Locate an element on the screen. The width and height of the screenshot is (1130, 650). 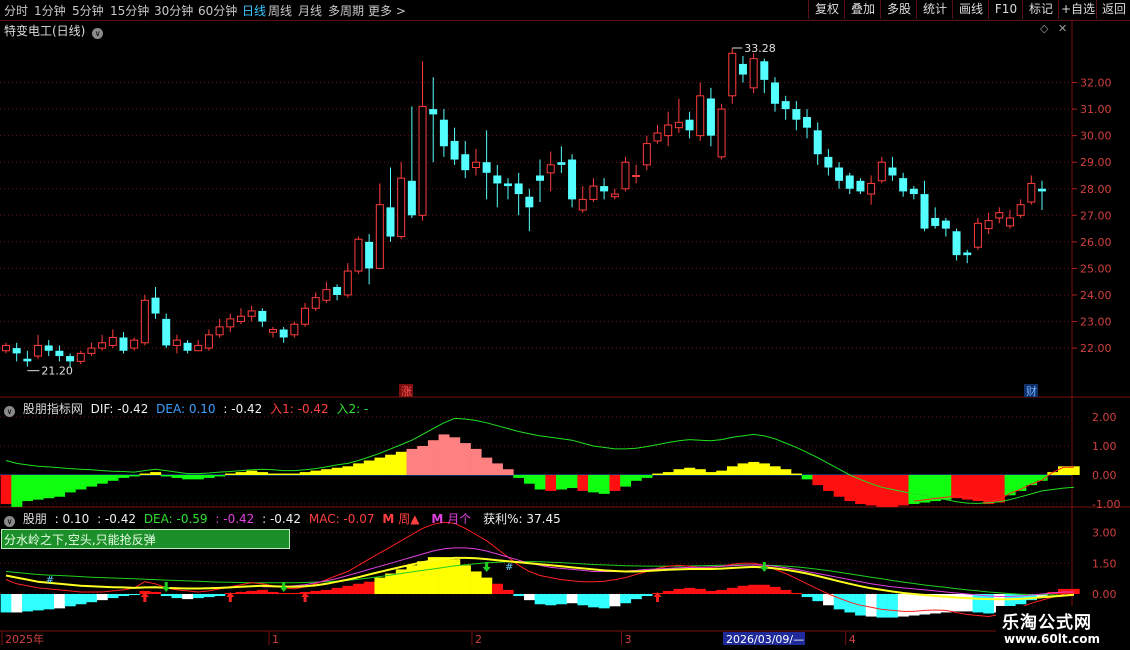
gupeng-yellow-line is located at coordinates (540, 578).